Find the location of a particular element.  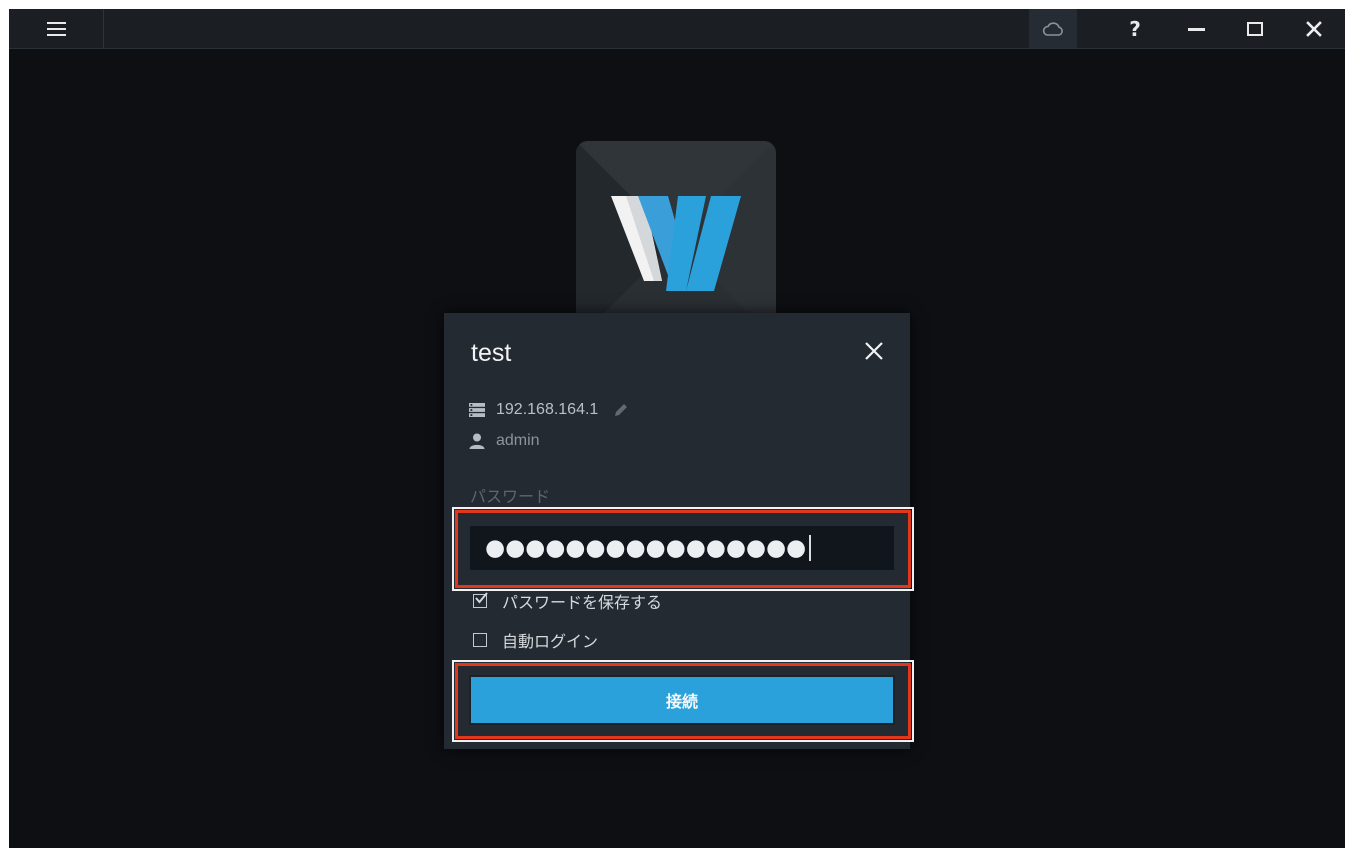

auto-login-label: 自動ログイン is located at coordinates (550, 641).